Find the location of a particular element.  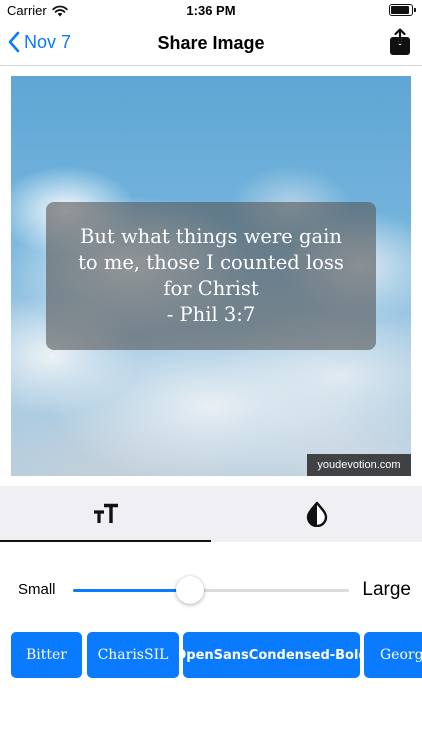

slider-min-label: Small is located at coordinates (37, 589).